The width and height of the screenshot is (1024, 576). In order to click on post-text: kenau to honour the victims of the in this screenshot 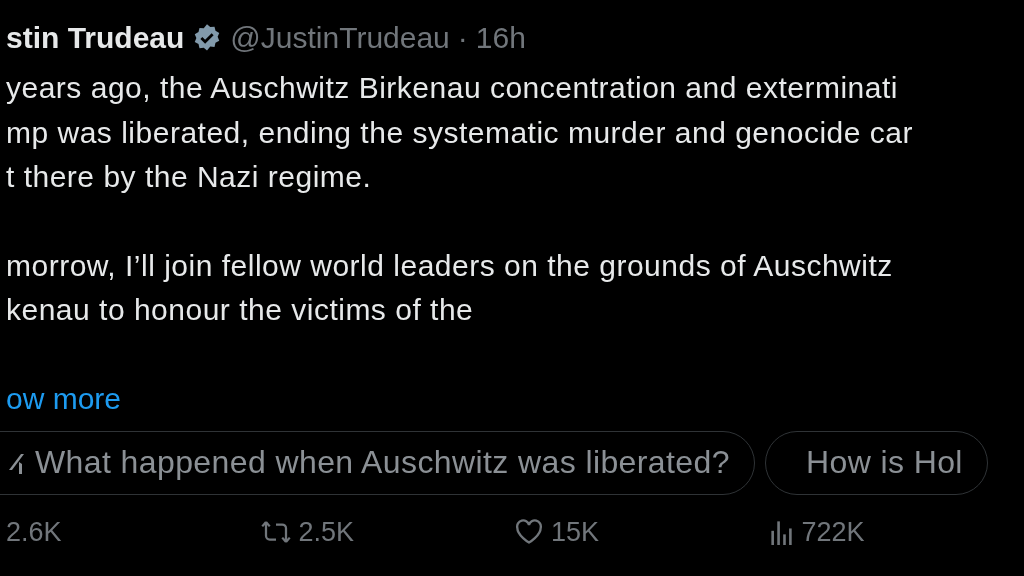, I will do `click(240, 310)`.